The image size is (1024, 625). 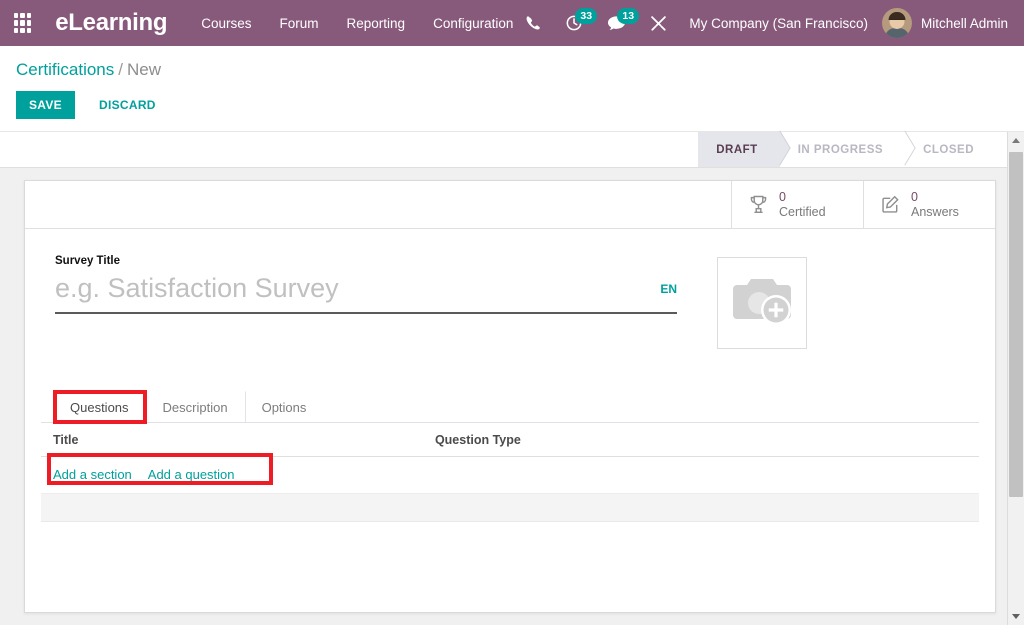 I want to click on column-header-question-type: Question Type, so click(x=706, y=440).